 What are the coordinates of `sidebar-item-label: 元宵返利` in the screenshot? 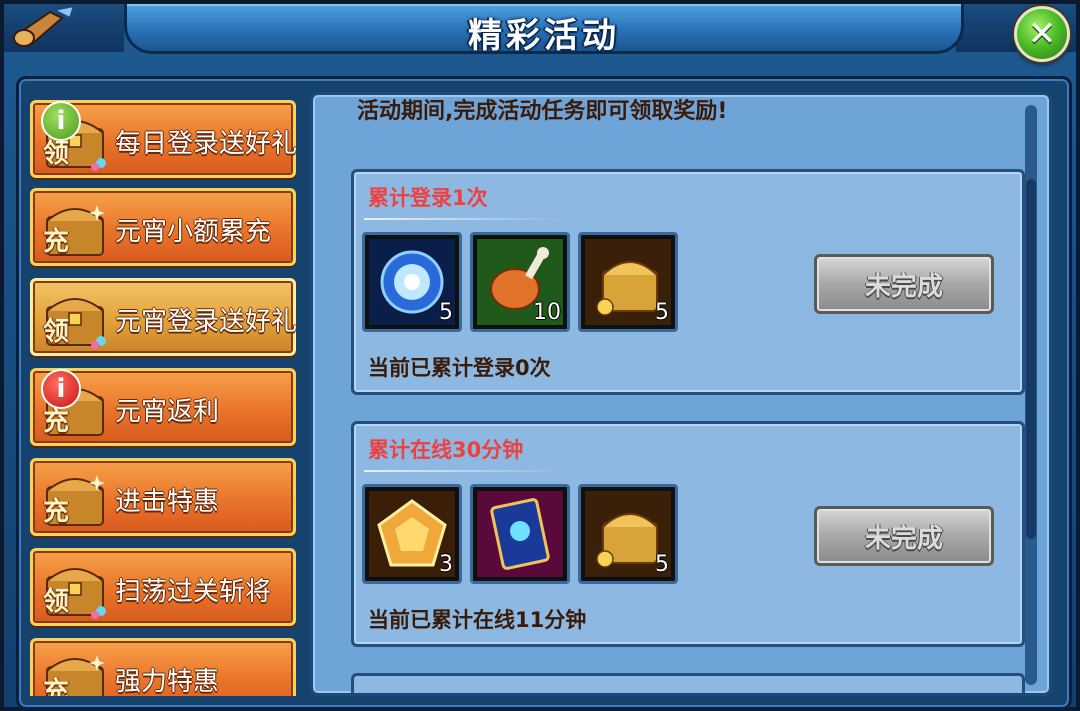 It's located at (167, 412).